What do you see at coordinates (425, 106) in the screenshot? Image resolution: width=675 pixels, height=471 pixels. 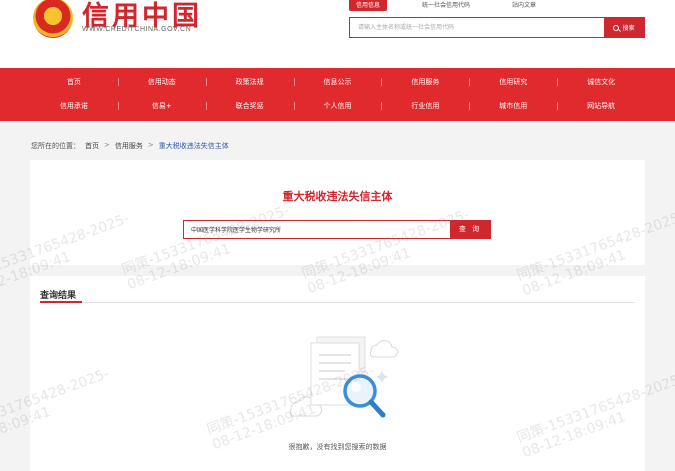 I see `nav-item-industry-credit: 行业信用` at bounding box center [425, 106].